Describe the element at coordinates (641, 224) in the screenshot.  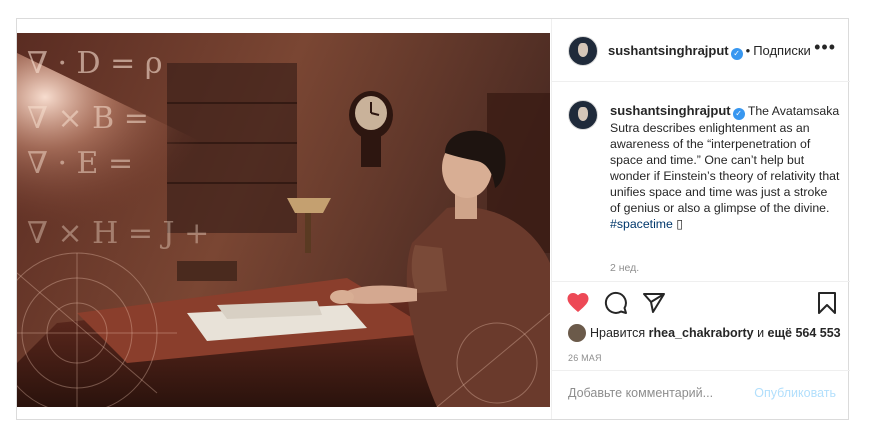
I see `hashtag-link: #spacetime` at that location.